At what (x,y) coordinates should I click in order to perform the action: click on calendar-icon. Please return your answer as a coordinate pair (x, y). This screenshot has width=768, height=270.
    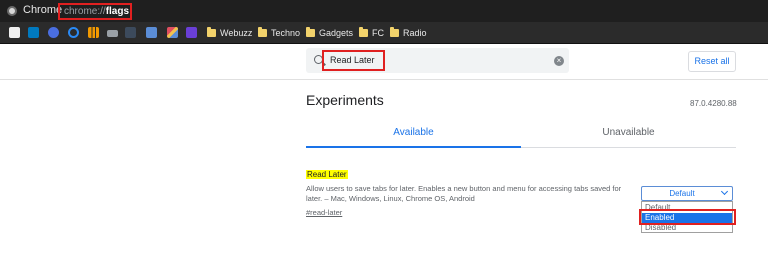
    Looking at the image, I should click on (151, 32).